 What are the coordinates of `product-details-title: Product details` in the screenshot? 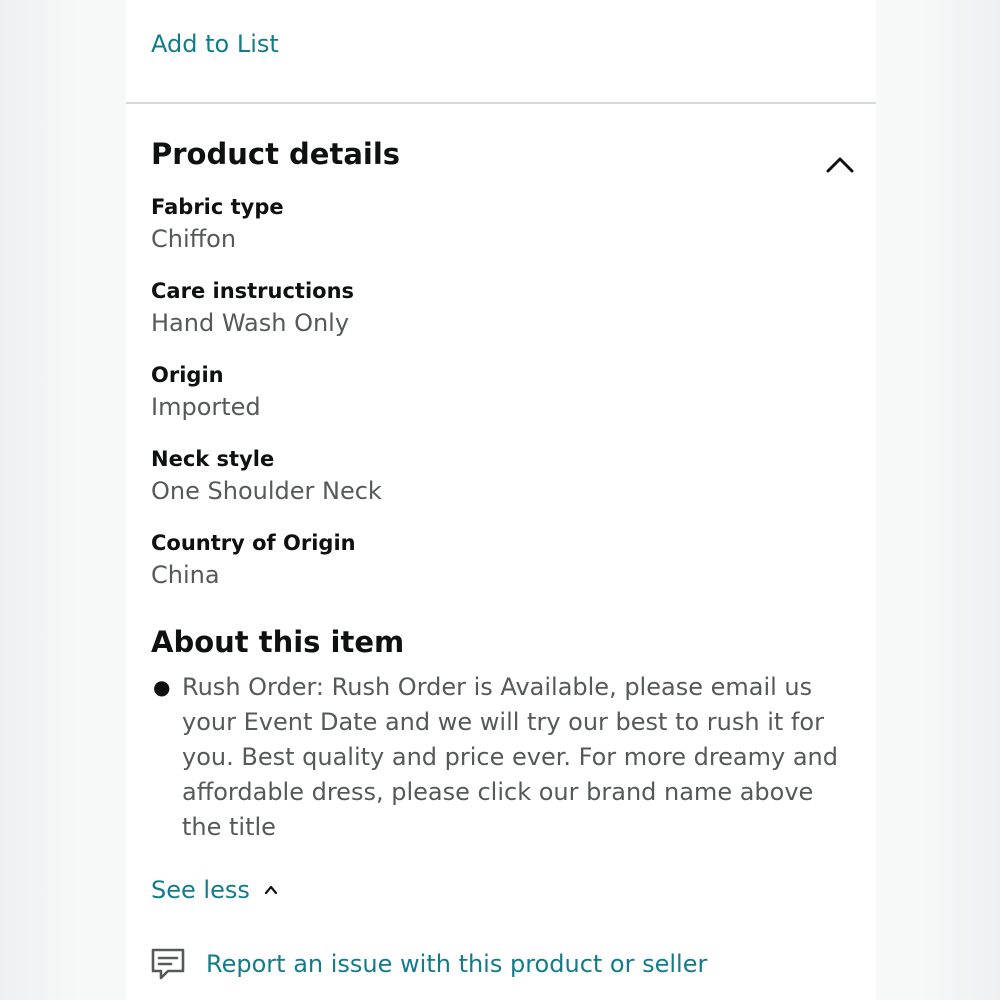 It's located at (276, 154).